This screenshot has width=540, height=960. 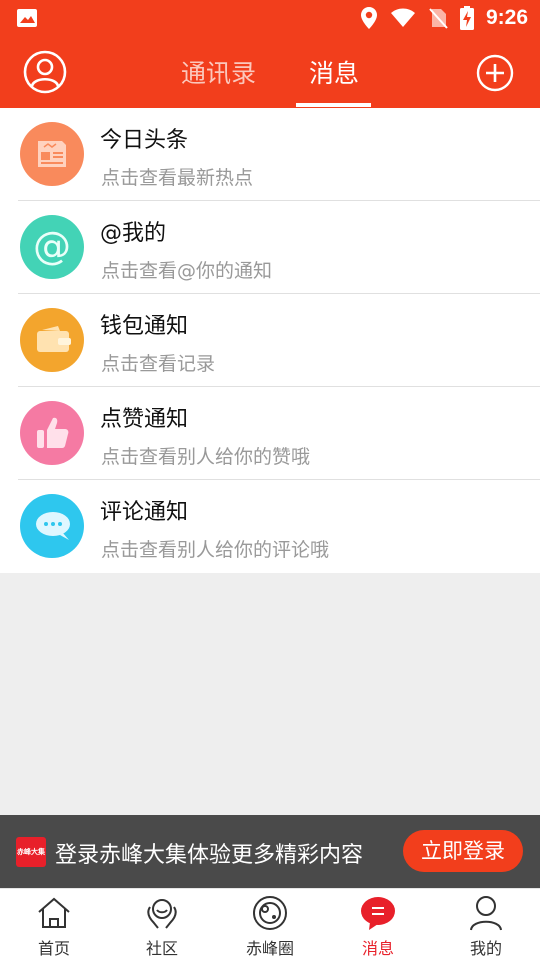 What do you see at coordinates (270, 18) in the screenshot?
I see `status-bar: 9:26` at bounding box center [270, 18].